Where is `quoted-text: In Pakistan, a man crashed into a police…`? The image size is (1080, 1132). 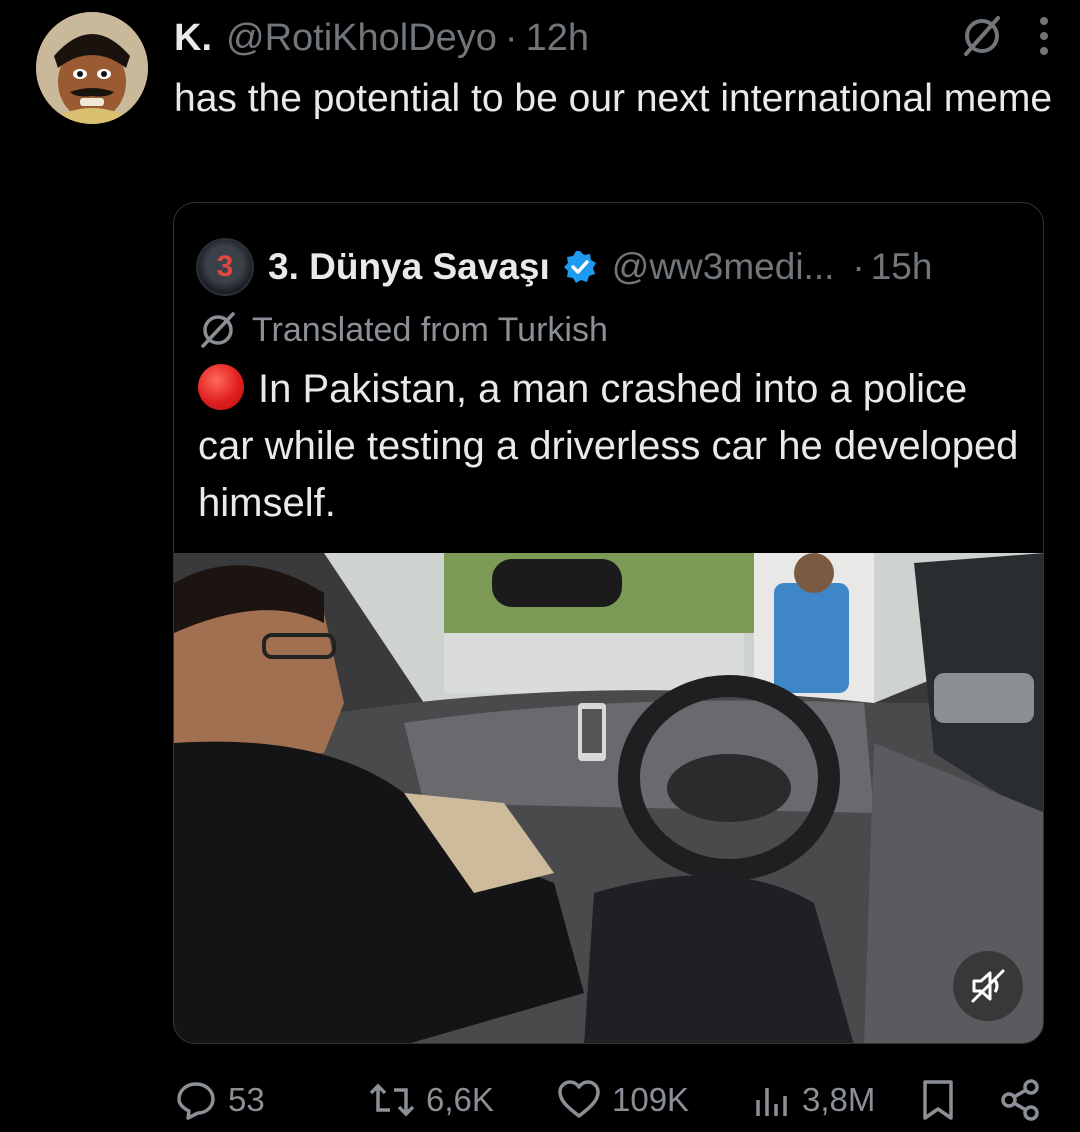 quoted-text: In Pakistan, a man crashed into a police… is located at coordinates (608, 446).